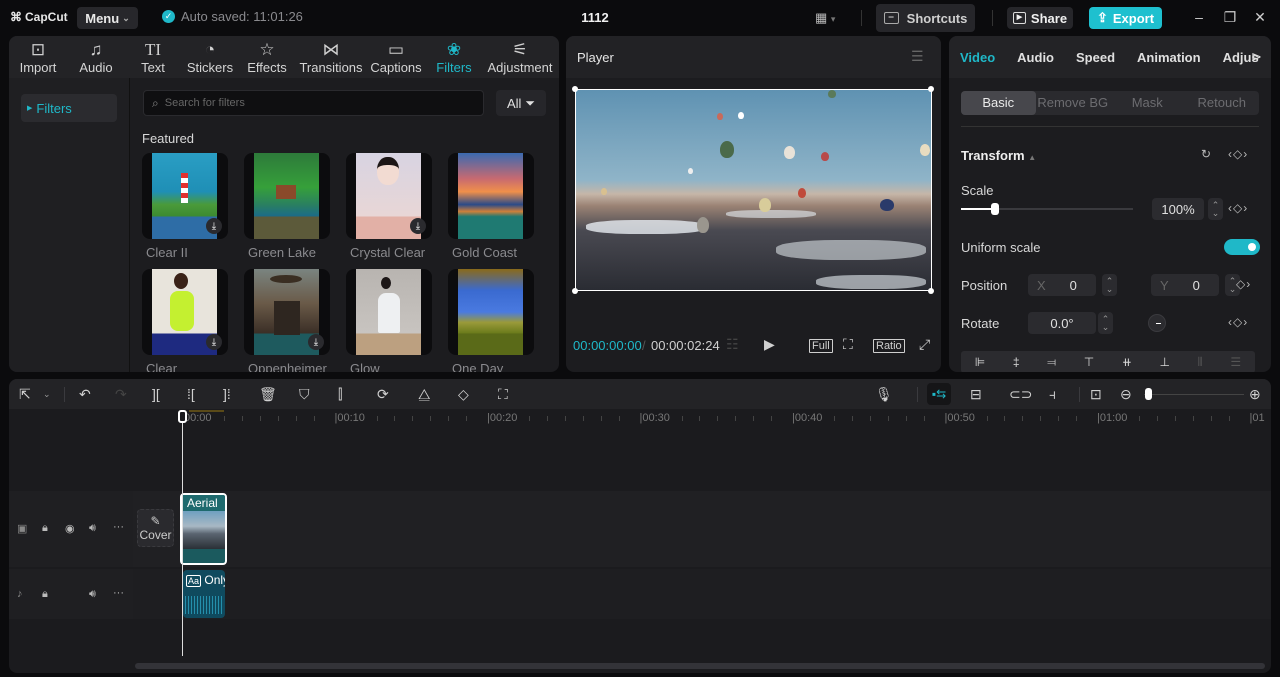 The width and height of the screenshot is (1280, 677). I want to click on main-track-magnet-button: ▪⇆, so click(939, 394).